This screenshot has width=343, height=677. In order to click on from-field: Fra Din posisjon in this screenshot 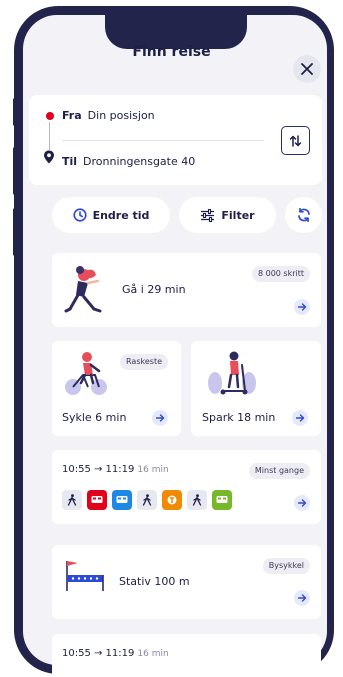, I will do `click(108, 115)`.